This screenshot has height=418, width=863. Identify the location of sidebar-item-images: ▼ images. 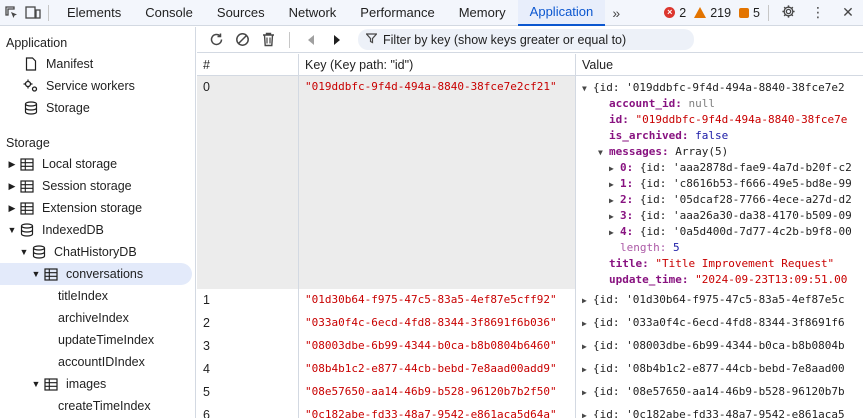
(68, 384).